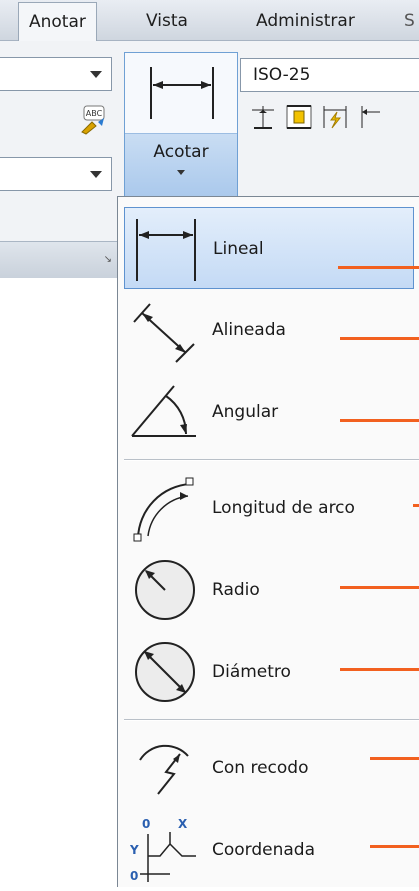 The width and height of the screenshot is (419, 891). I want to click on menu-item-angular: Angular, so click(269, 412).